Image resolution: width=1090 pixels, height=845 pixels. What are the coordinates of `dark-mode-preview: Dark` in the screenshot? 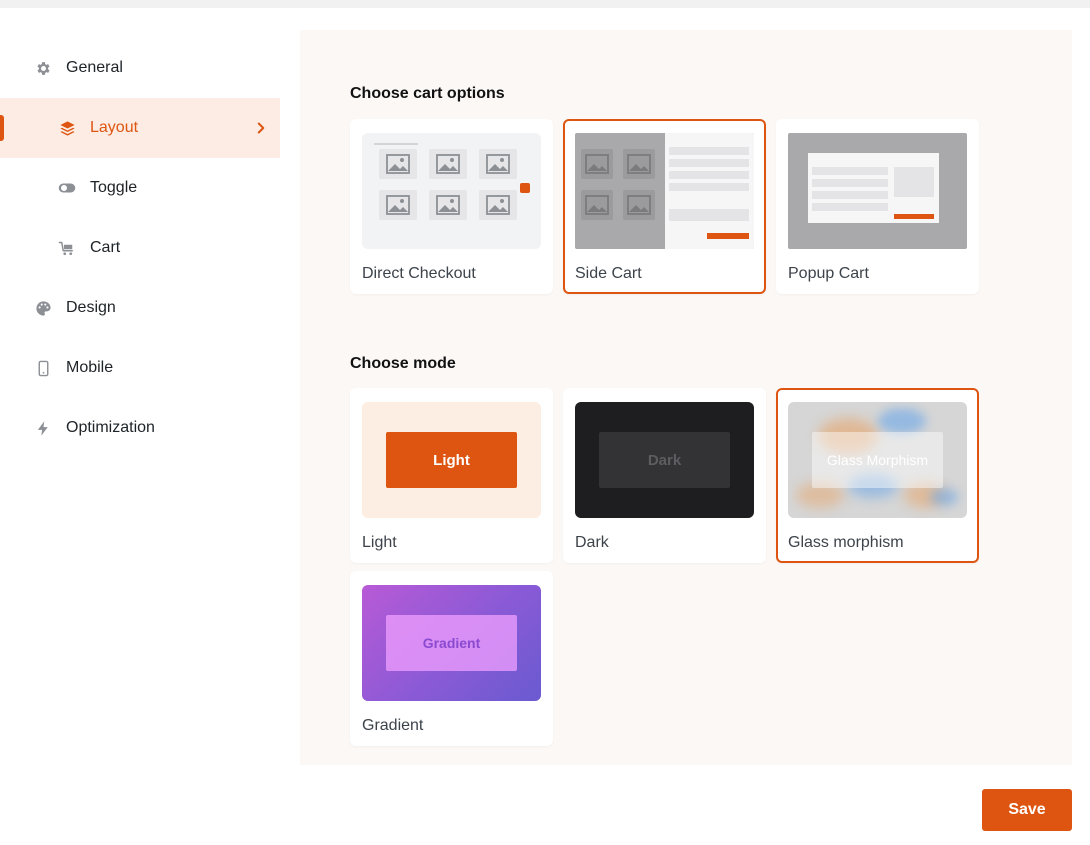 It's located at (664, 460).